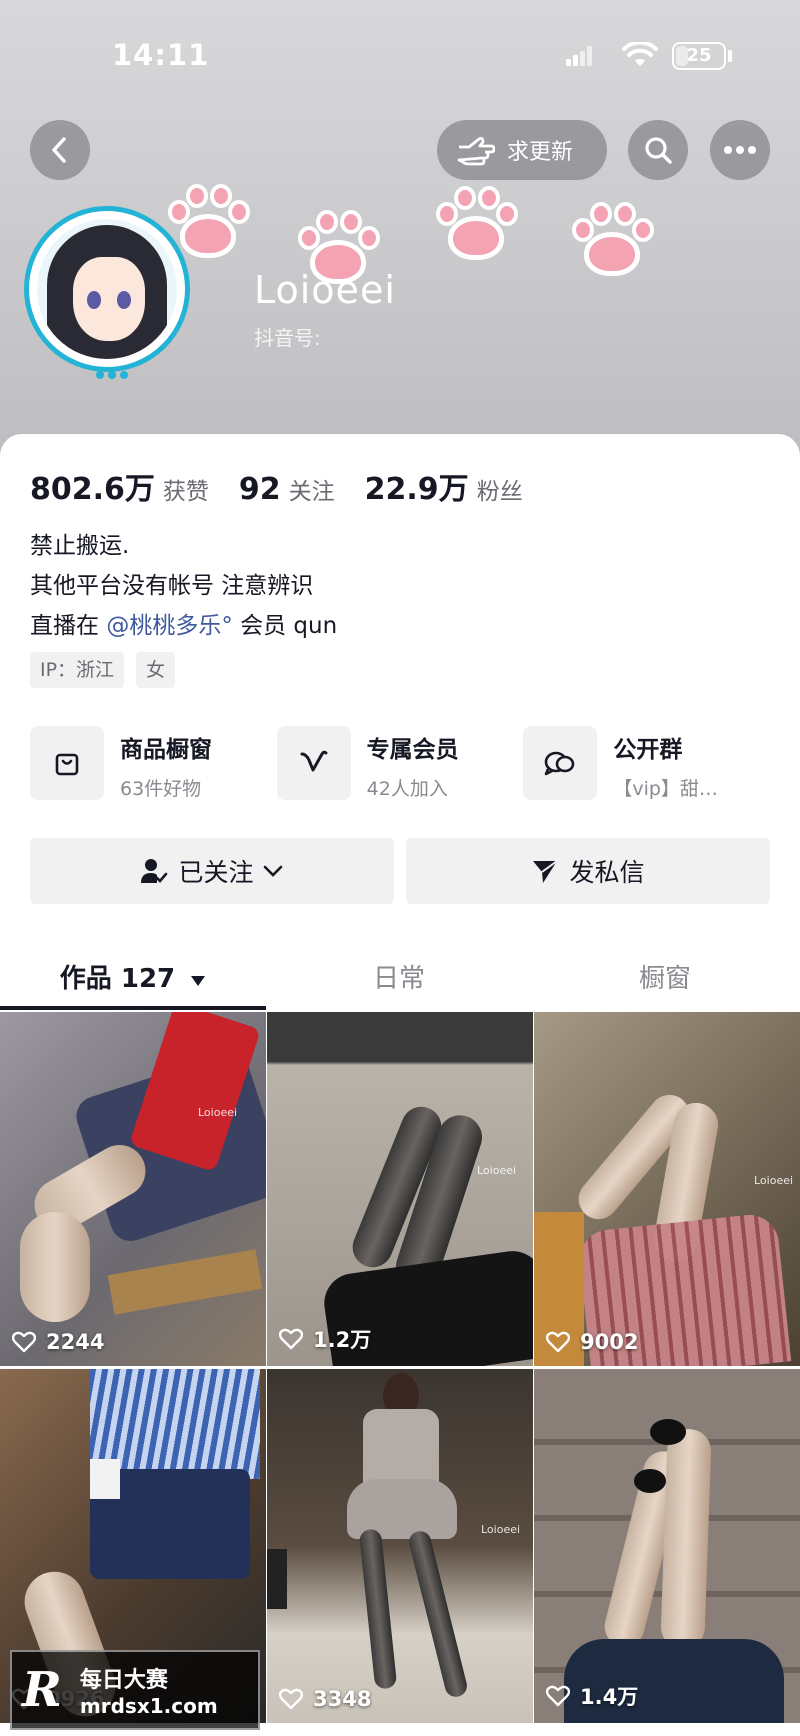 The image size is (800, 1736). What do you see at coordinates (499, 492) in the screenshot?
I see `stat-label: 粉丝` at bounding box center [499, 492].